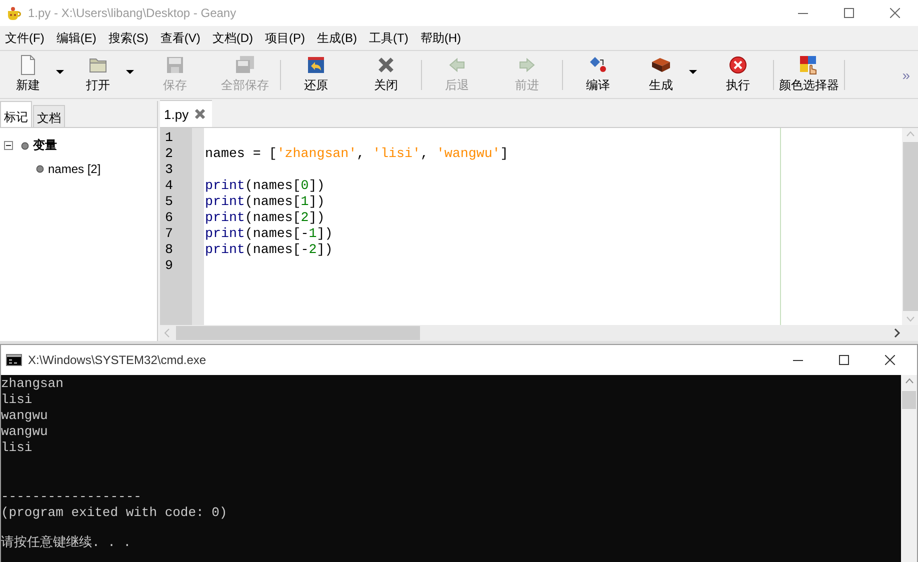  I want to click on code-line: print(names[1]), so click(264, 202).